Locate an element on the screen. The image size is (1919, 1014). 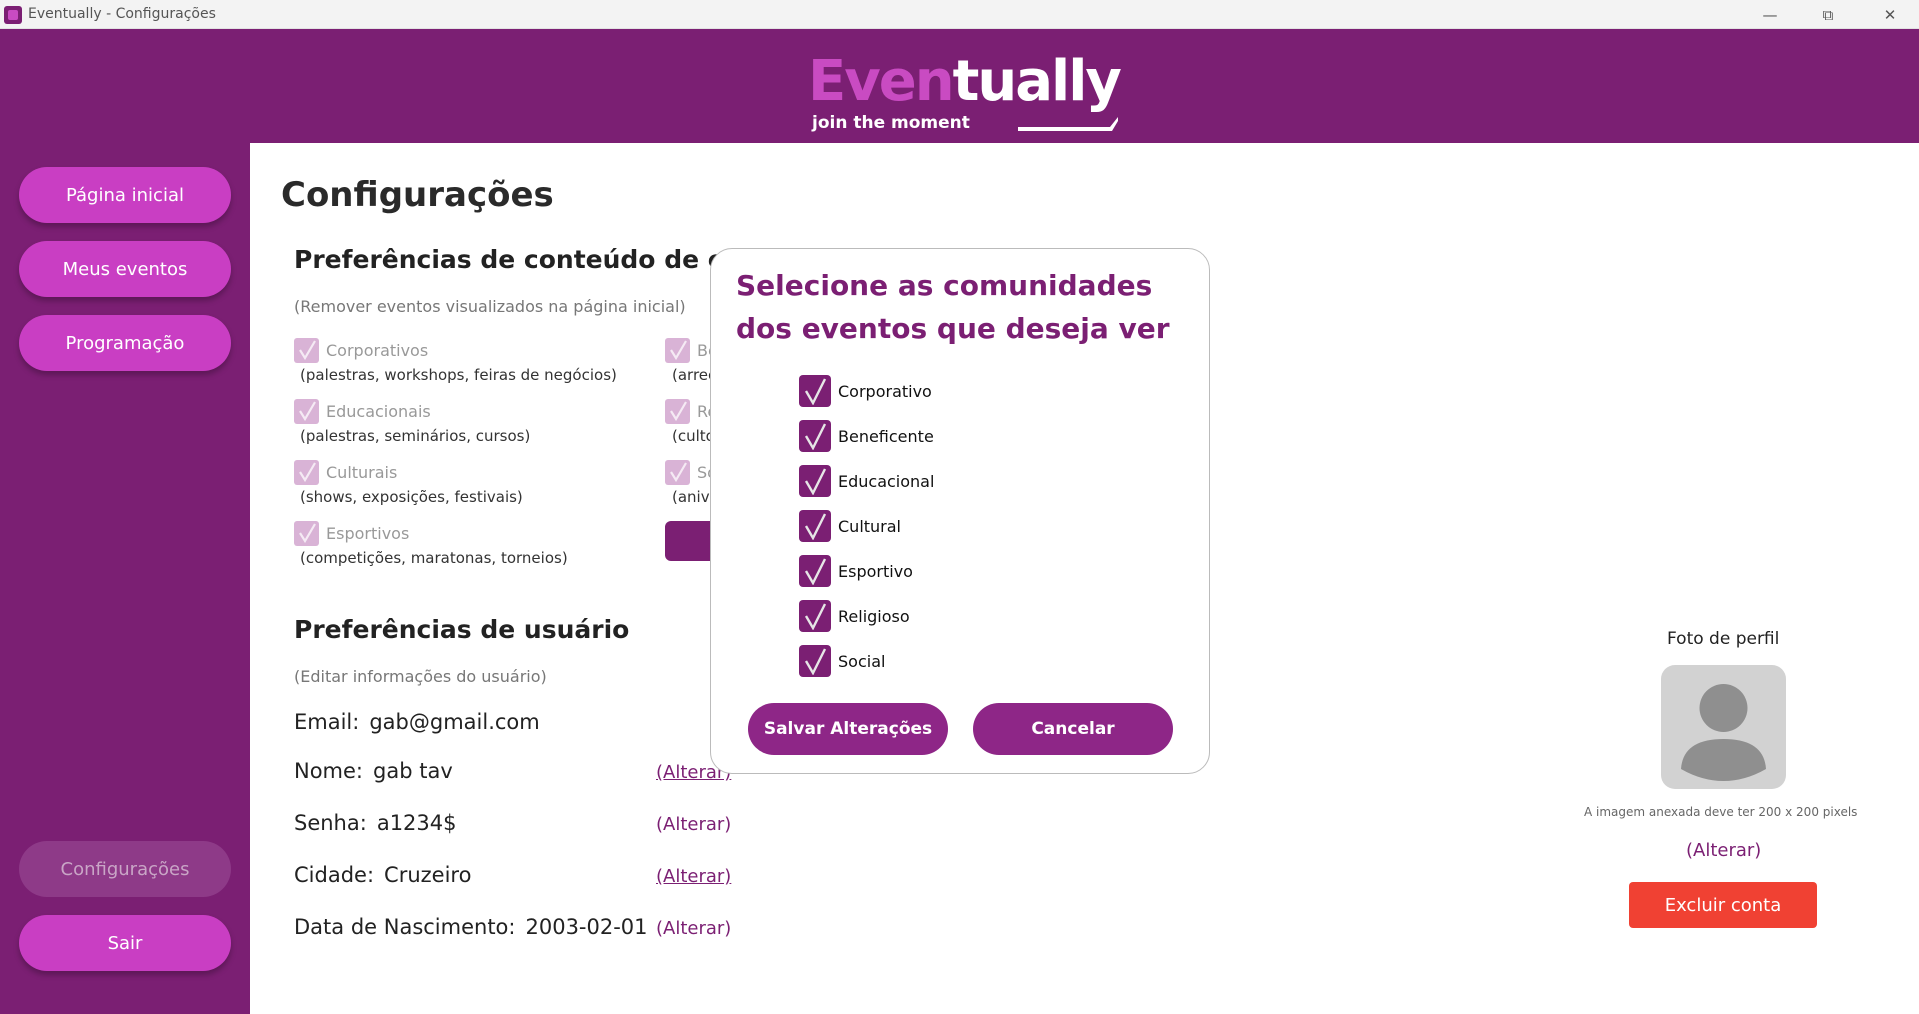
cidade-field: Cidade: Cruzeiro is located at coordinates (383, 875).